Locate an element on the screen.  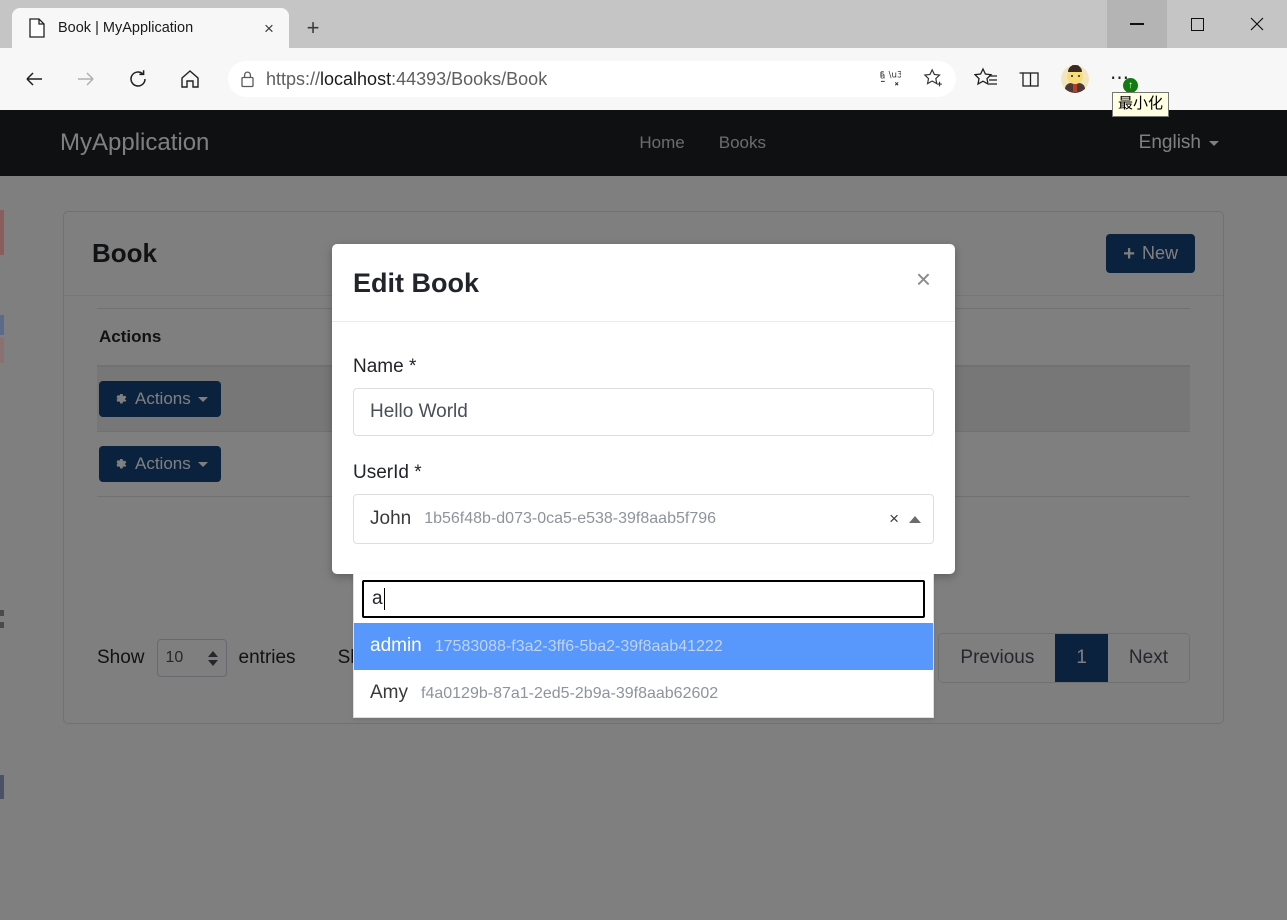
option-guid: 17583088-f3a2-3ff6-5ba2-39f8aab41222 is located at coordinates (578, 646).